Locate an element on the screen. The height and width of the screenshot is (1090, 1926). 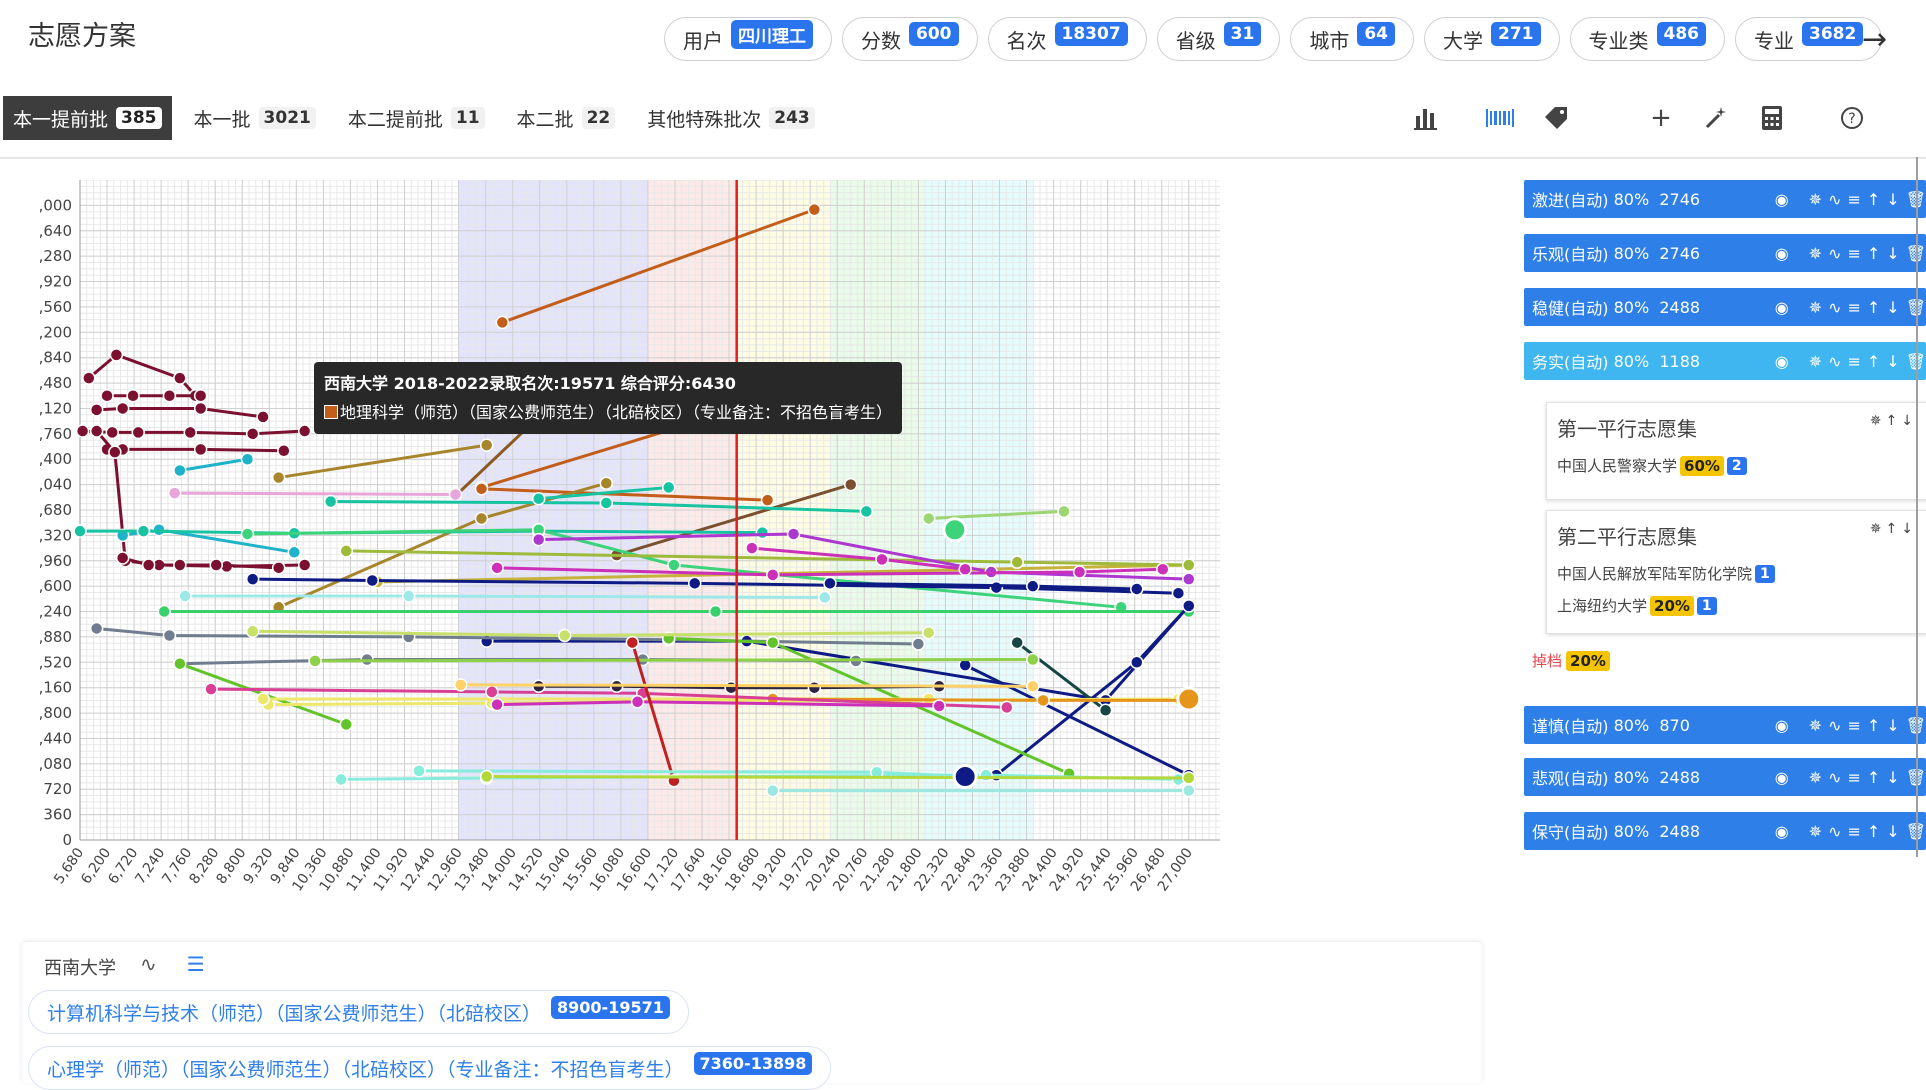
count-badge: 1 is located at coordinates (1765, 573).